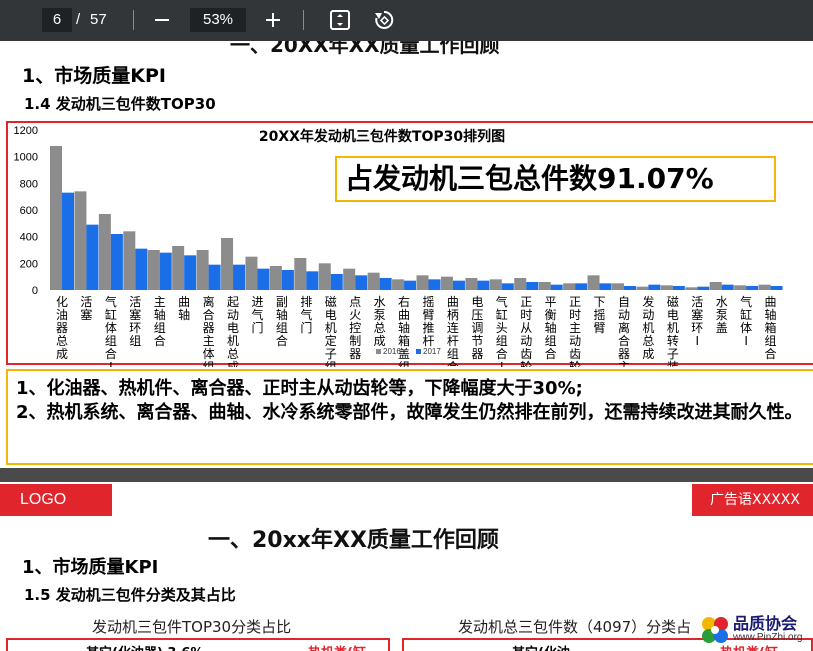 The height and width of the screenshot is (651, 813). Describe the element at coordinates (209, 330) in the screenshot. I see `category-label: 离合器主体组合` at that location.